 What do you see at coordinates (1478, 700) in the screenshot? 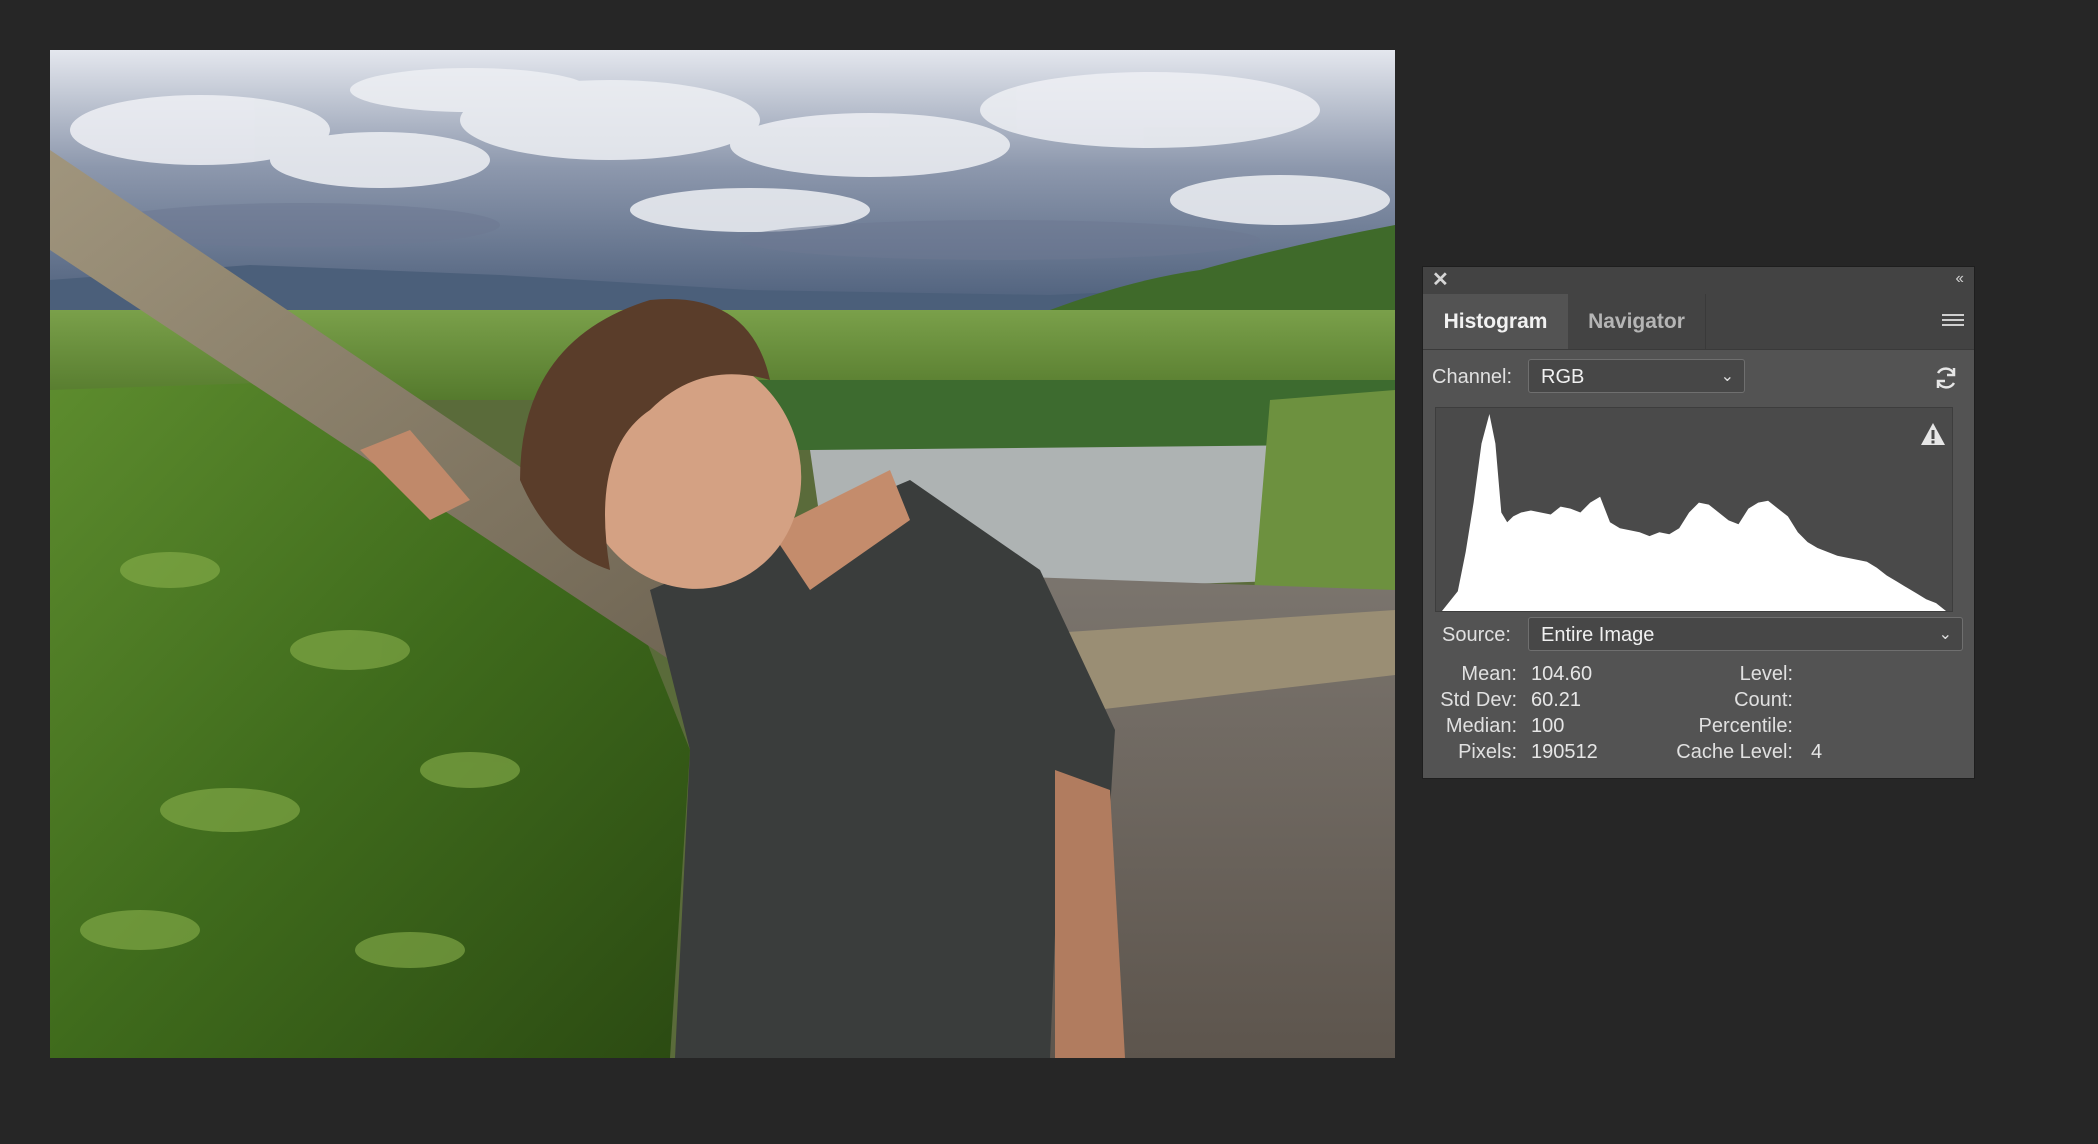
I see `stddev-label: Std Dev:` at bounding box center [1478, 700].